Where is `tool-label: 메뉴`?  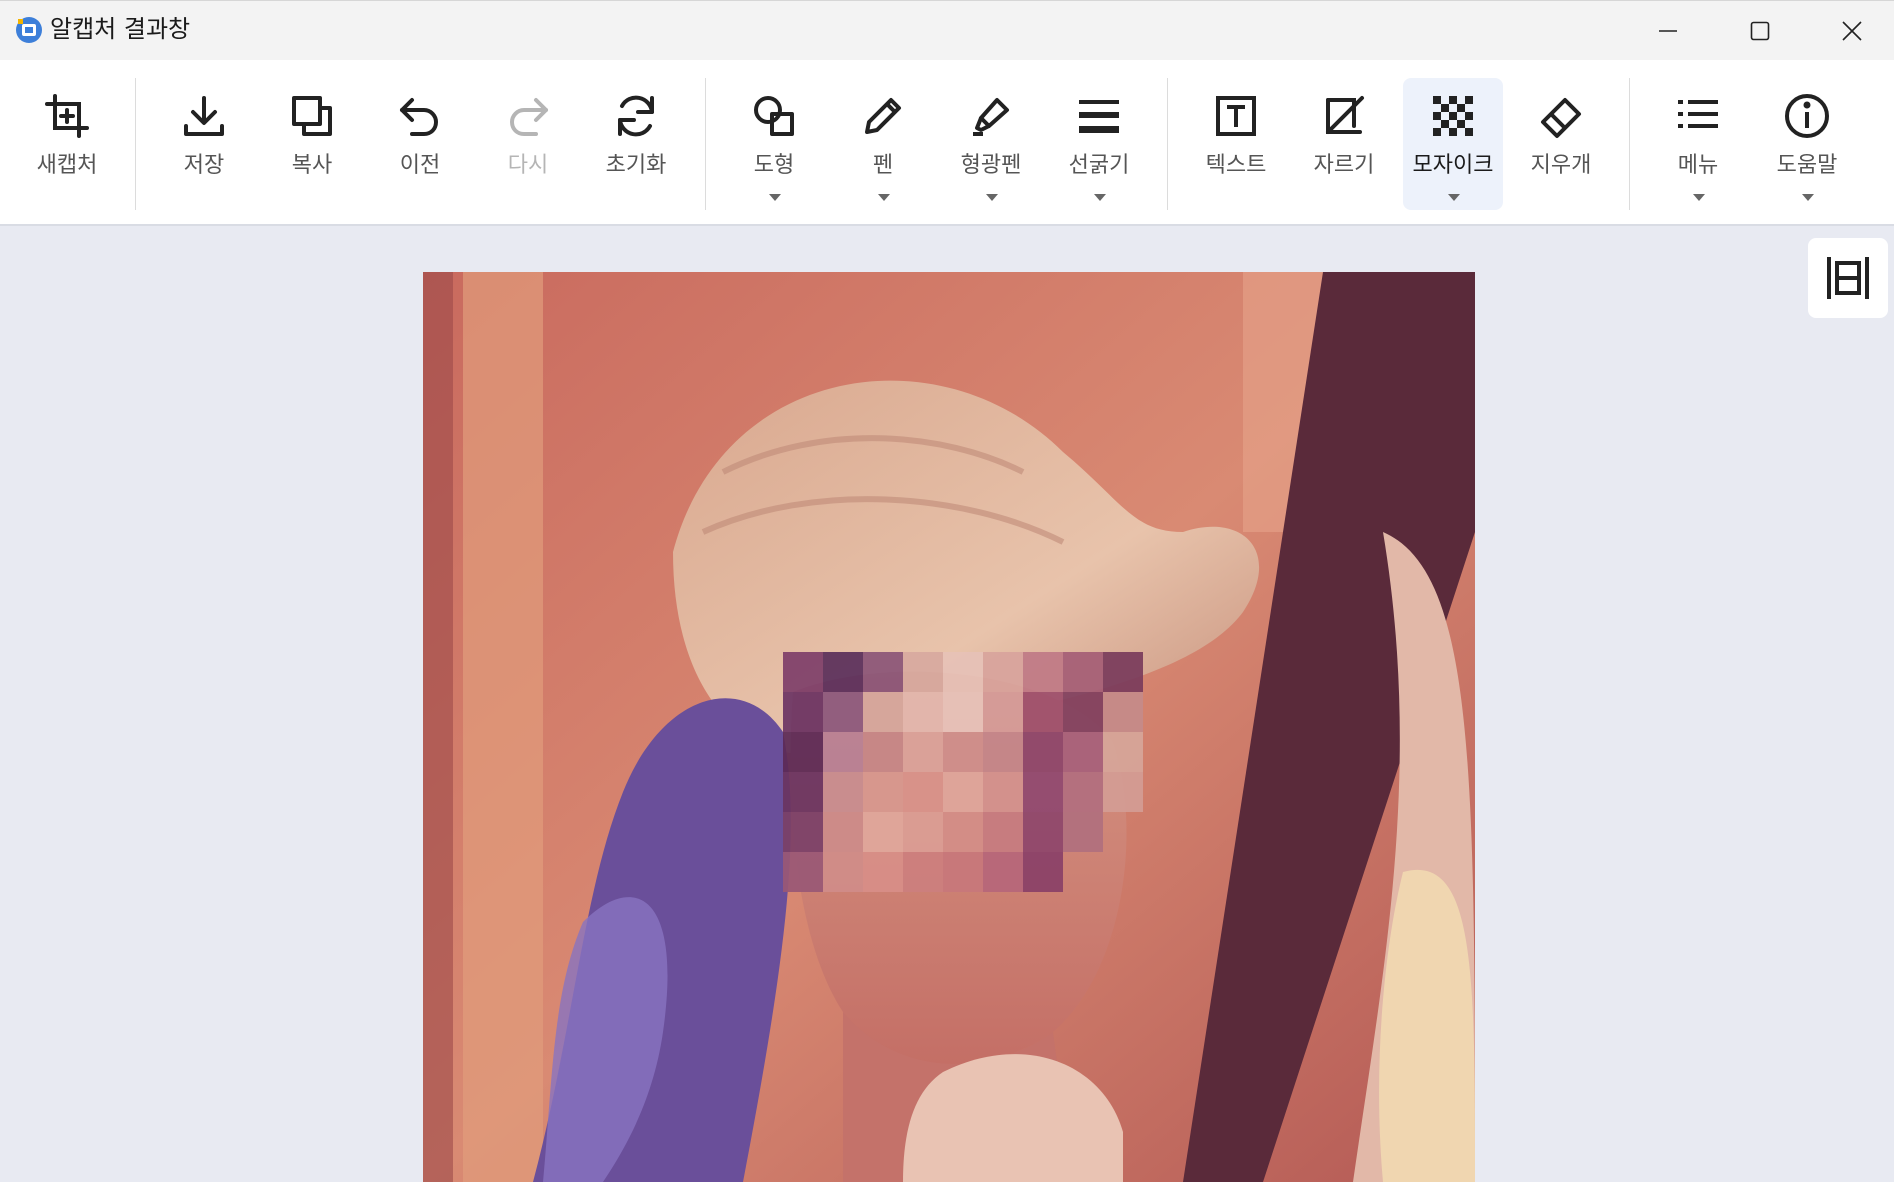
tool-label: 메뉴 is located at coordinates (1698, 165).